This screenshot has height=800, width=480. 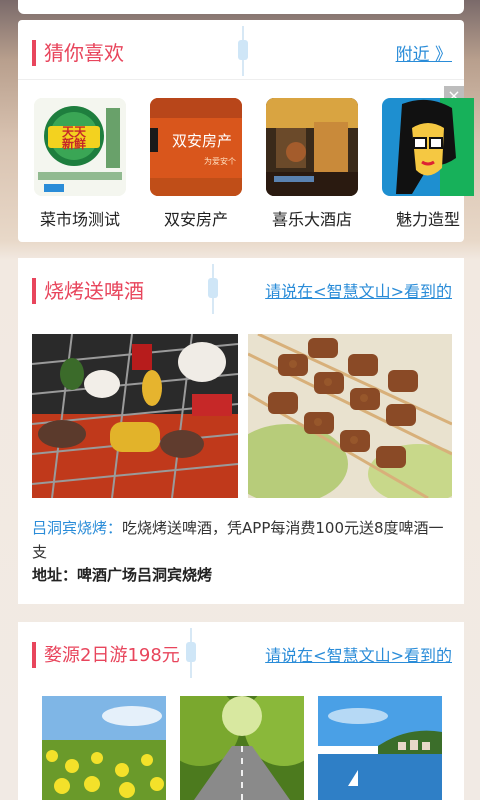 I want to click on bbq-title: 烧烤送啤酒, so click(x=94, y=291).